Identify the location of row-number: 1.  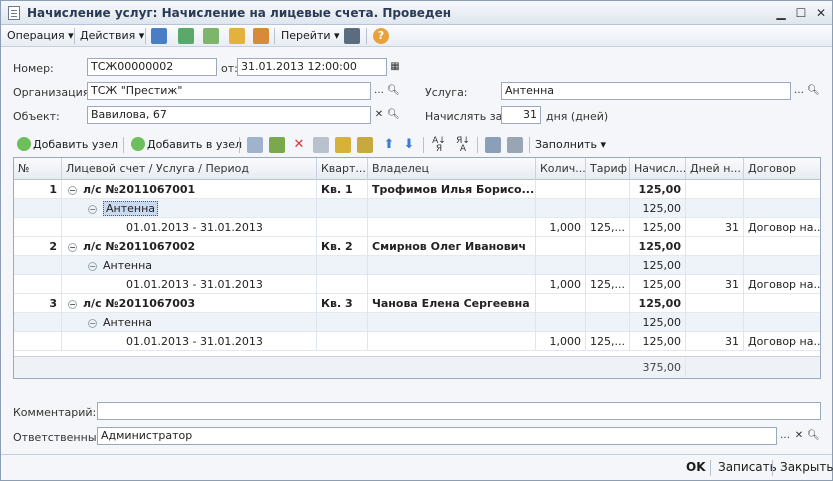
(38, 189).